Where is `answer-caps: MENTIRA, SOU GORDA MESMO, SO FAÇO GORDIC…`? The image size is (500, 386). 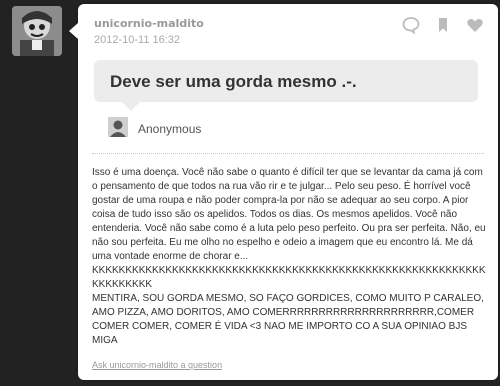
answer-caps: MENTIRA, SOU GORDA MESMO, SO FAÇO GORDIC… is located at coordinates (288, 319).